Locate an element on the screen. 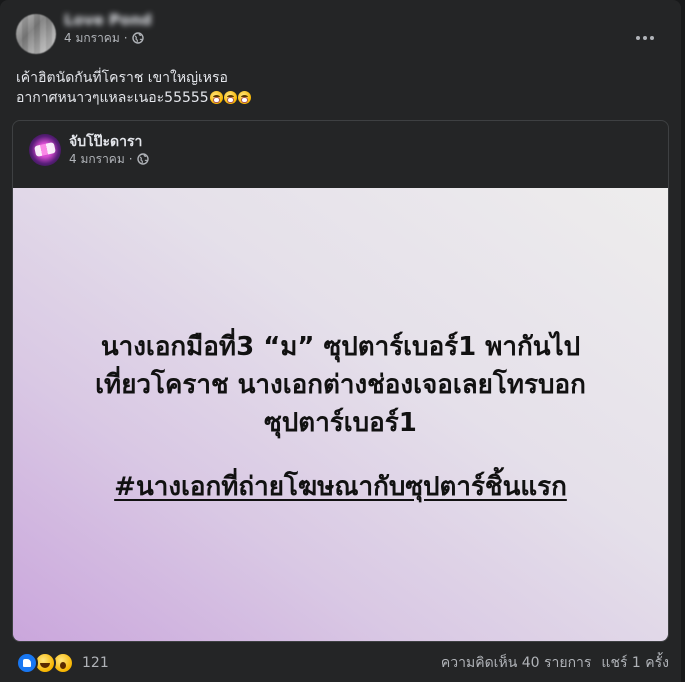 The width and height of the screenshot is (685, 682). post-footer: 121 ความคิดเห็น 40 รายการ แชร์ 1 ครั้ง is located at coordinates (342, 663).